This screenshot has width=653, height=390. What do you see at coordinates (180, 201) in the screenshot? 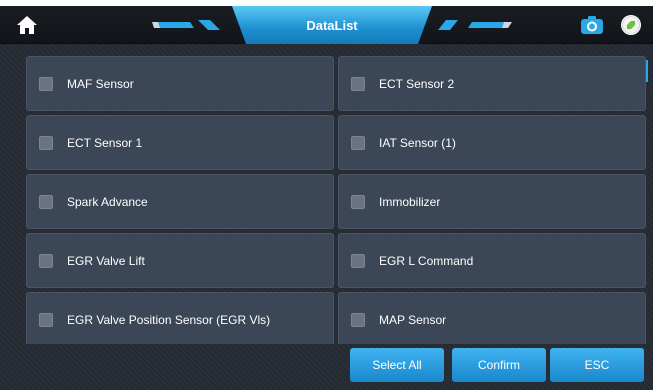
I see `list-item-spark-advance: Spark Advance` at bounding box center [180, 201].